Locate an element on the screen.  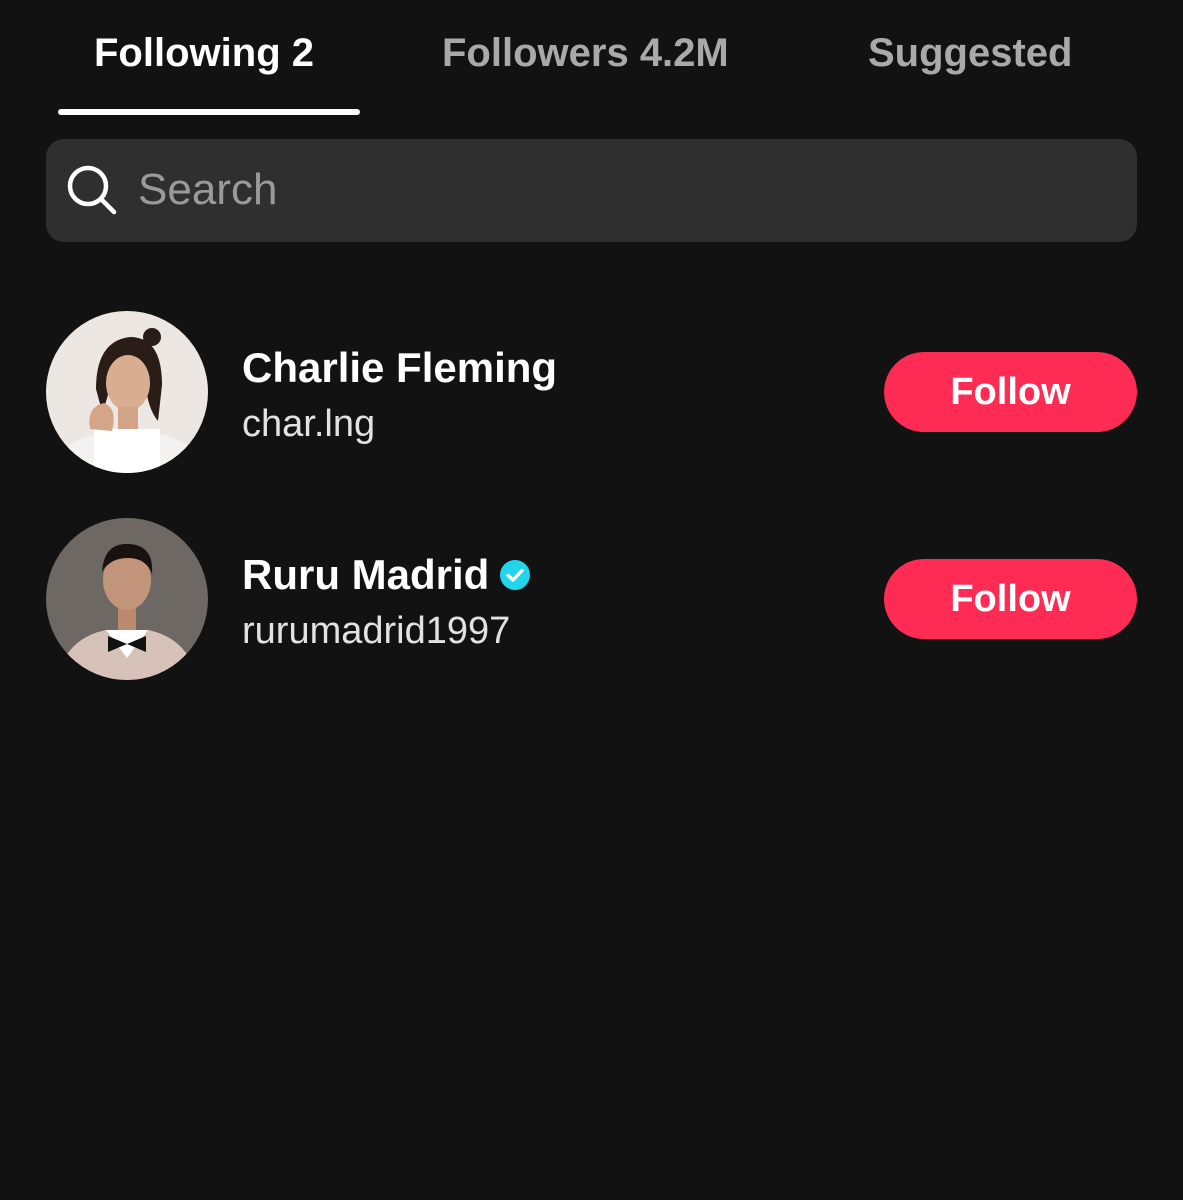
tab-bar: Following 2 Followers 4.2M Suggested is located at coordinates (591, 58).